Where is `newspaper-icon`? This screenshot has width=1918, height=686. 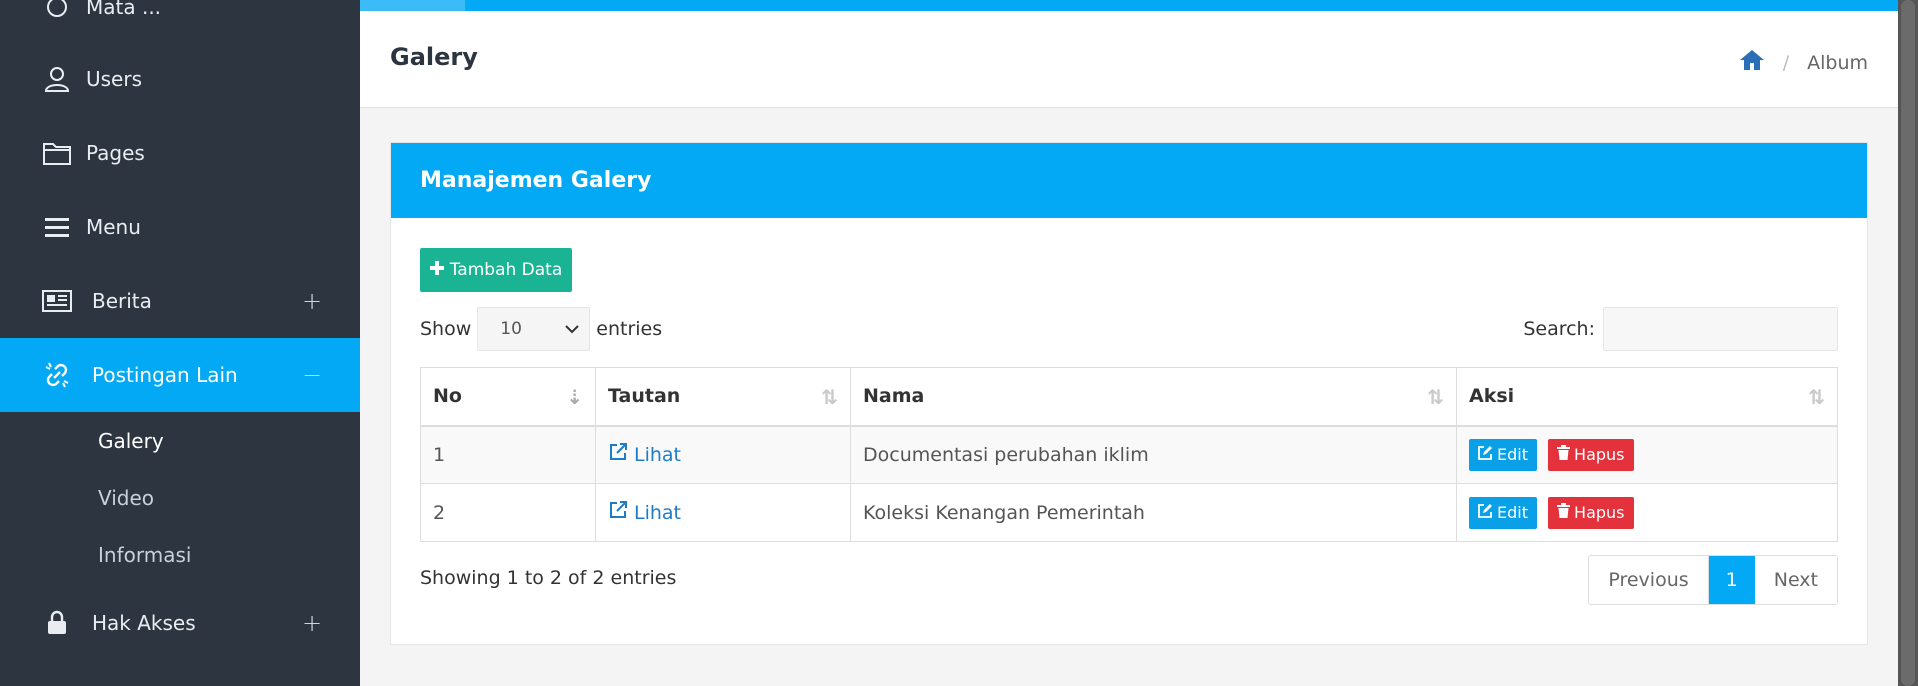
newspaper-icon is located at coordinates (57, 301).